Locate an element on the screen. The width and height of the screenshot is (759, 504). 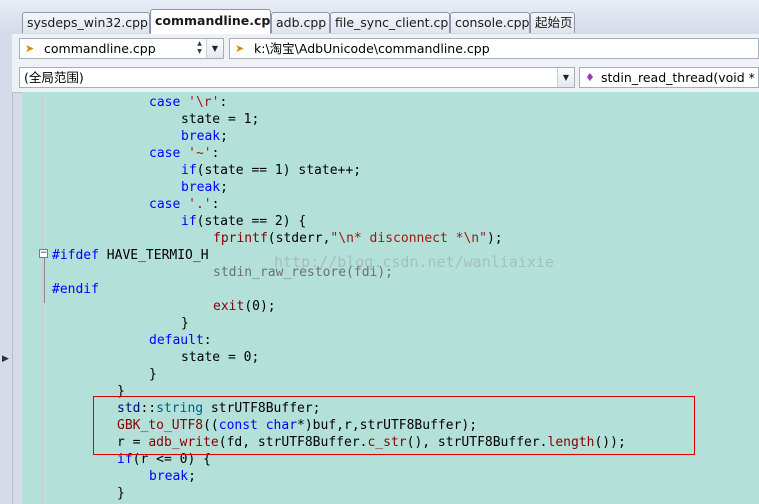
member-combo: ♦ stdin_read_thread(void * x) is located at coordinates (669, 77).